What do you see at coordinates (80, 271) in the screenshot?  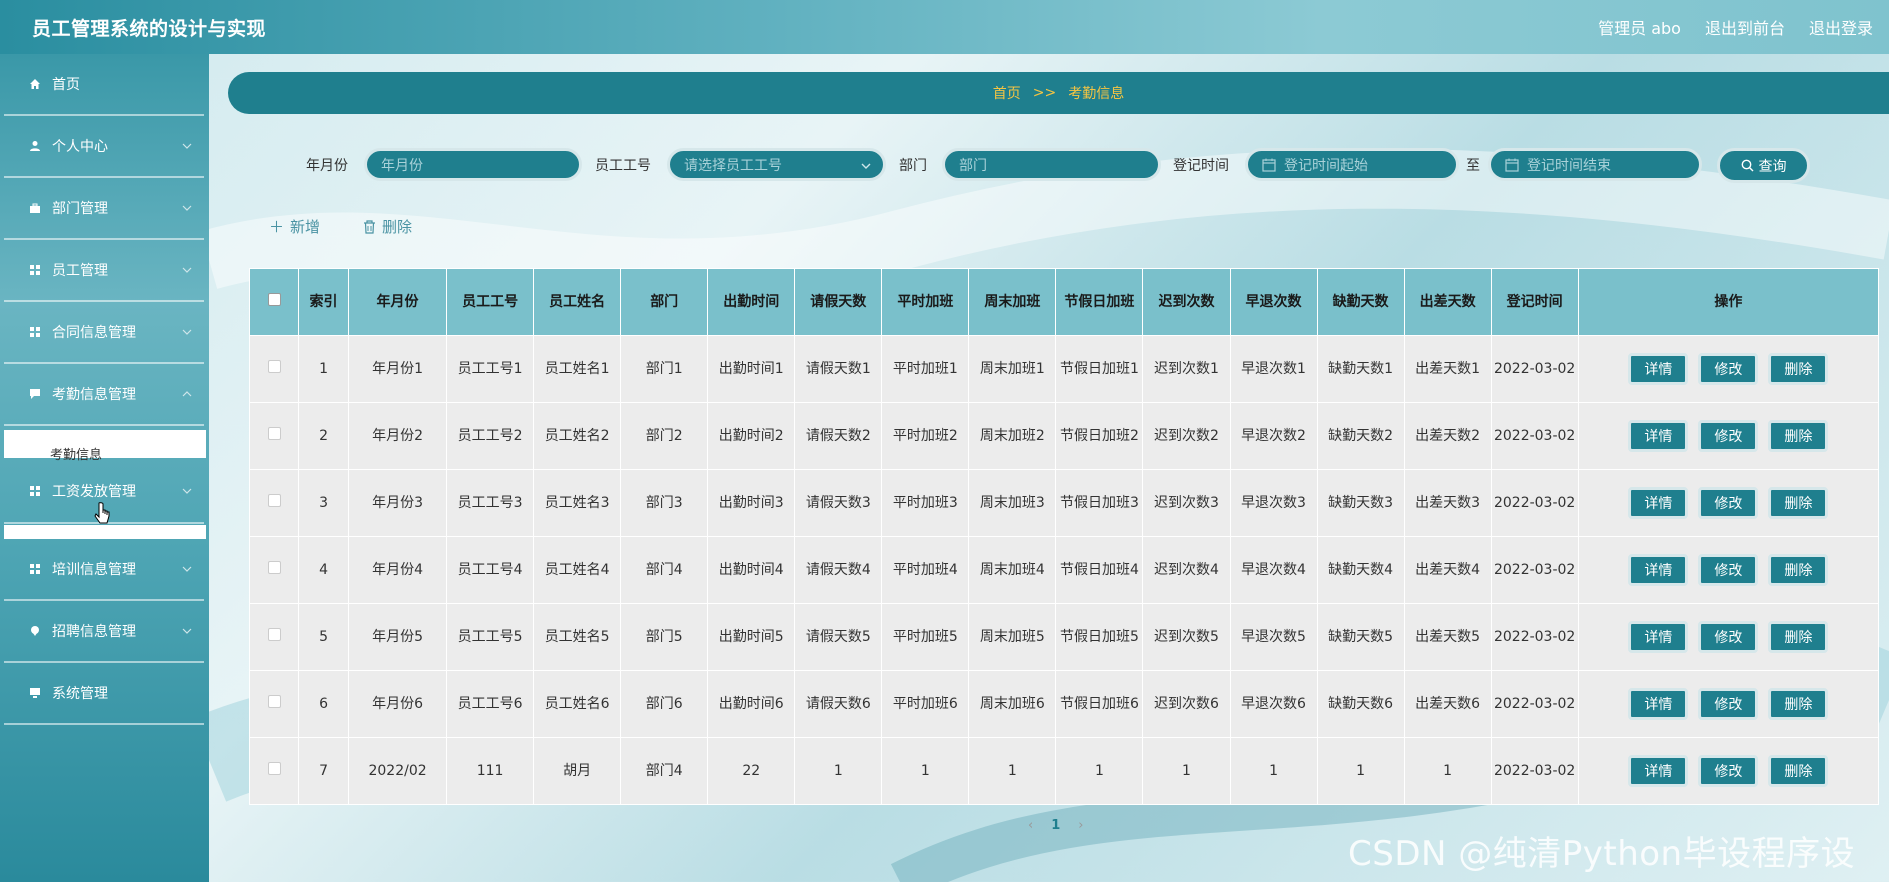 I see `sidebar-item-label: 员工管理` at bounding box center [80, 271].